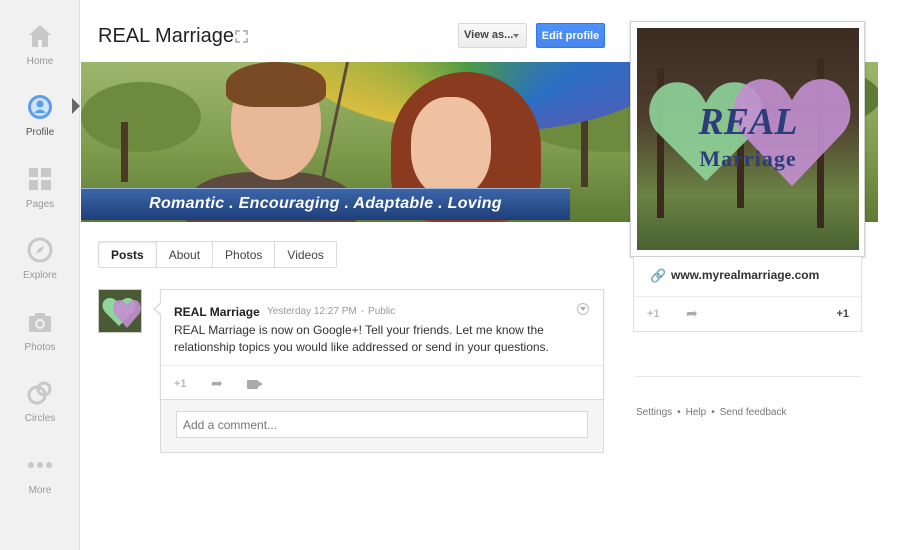 The image size is (910, 550). I want to click on profile-tabs: Posts About Photos Videos, so click(217, 254).